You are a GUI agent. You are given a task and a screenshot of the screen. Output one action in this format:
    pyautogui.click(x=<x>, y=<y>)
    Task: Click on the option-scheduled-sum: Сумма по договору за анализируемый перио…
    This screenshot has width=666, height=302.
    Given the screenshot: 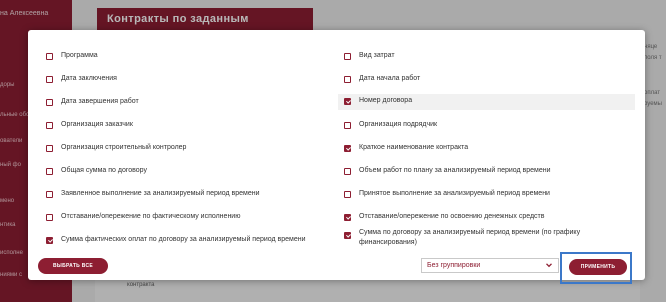 What is the action you would take?
    pyautogui.click(x=486, y=240)
    